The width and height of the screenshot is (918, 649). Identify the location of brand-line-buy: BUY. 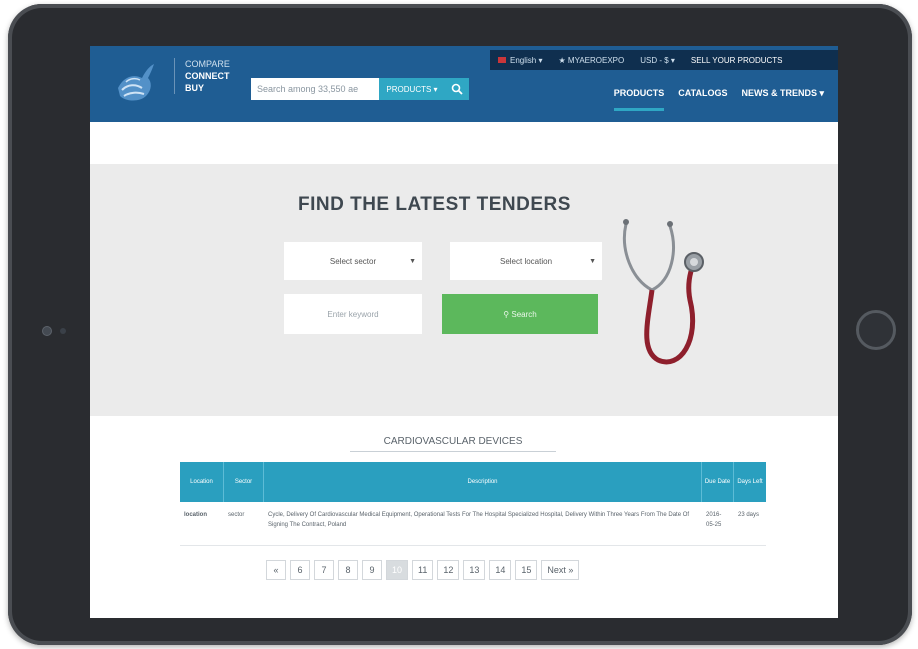
(195, 88).